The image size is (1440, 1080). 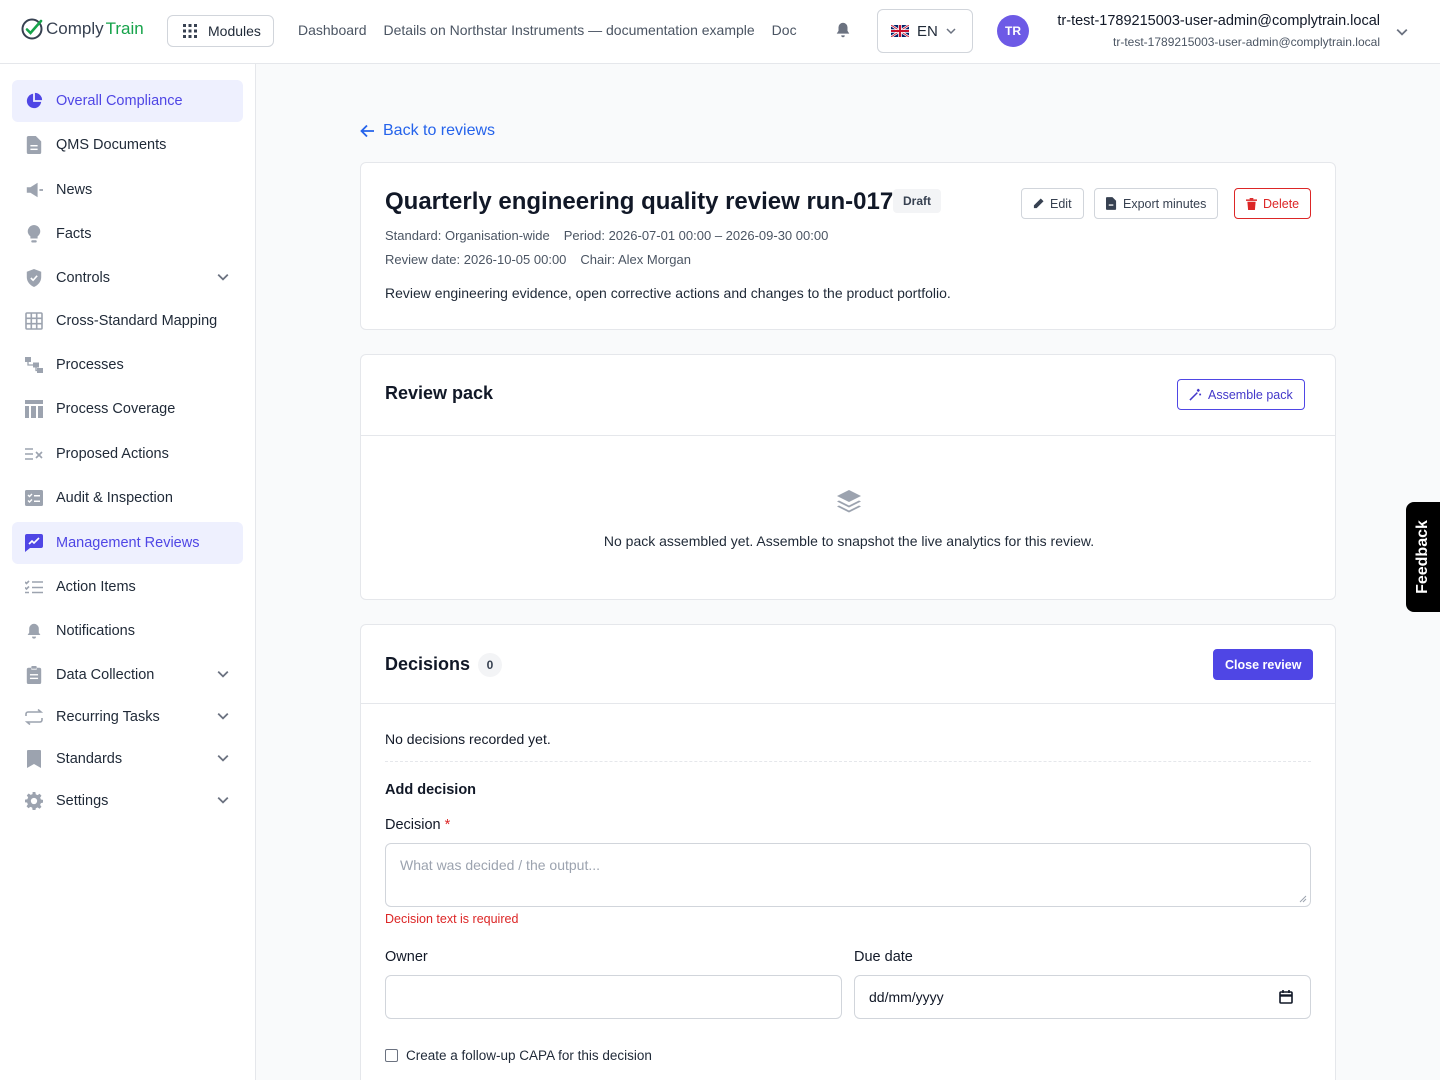 I want to click on sidebar-item-qms-documents: QMS Documents, so click(x=127, y=145).